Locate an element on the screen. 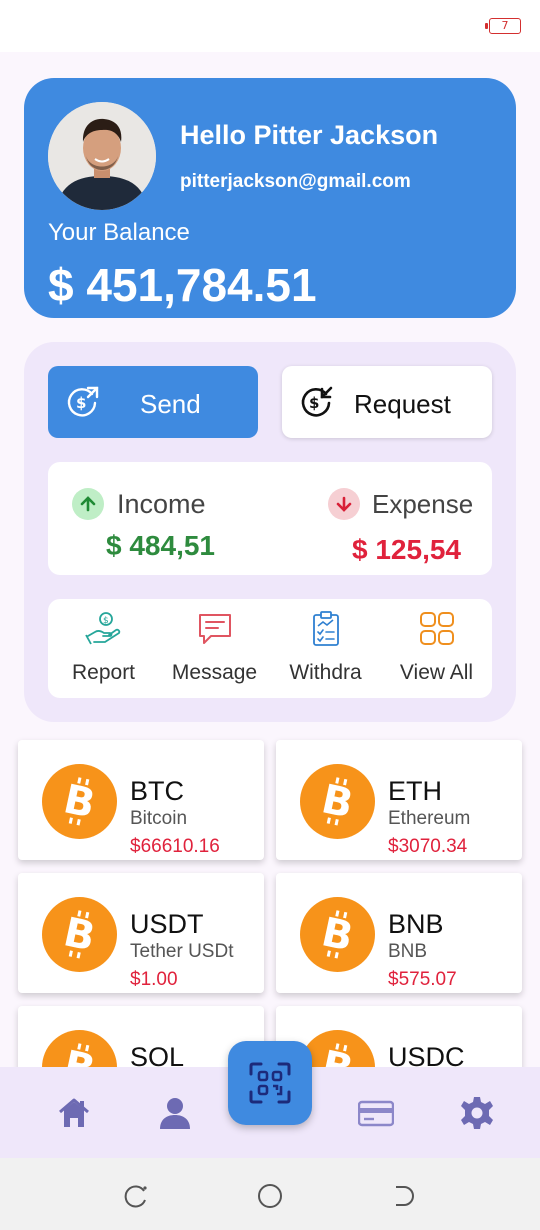  coin-card-eth: B ETH Ethereum $3070.34 is located at coordinates (399, 800).